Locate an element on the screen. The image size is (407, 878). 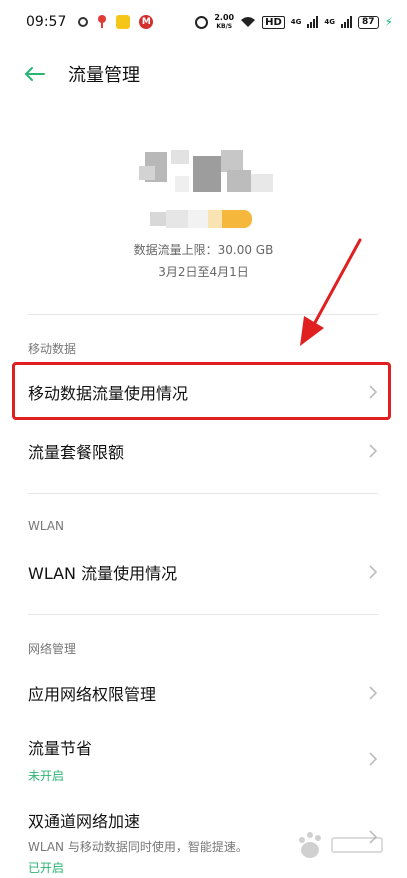
watermark-logo is located at coordinates (341, 845).